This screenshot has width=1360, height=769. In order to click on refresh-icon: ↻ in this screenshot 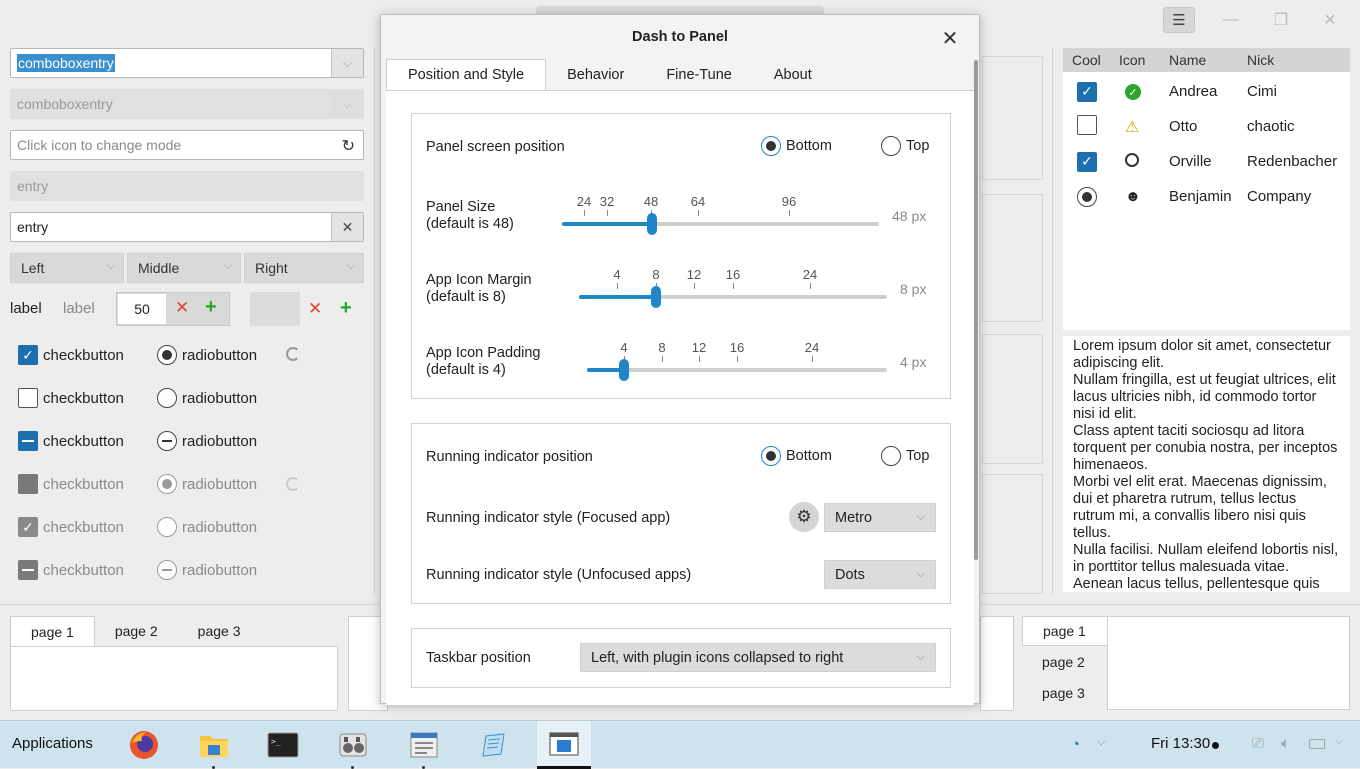, I will do `click(348, 146)`.